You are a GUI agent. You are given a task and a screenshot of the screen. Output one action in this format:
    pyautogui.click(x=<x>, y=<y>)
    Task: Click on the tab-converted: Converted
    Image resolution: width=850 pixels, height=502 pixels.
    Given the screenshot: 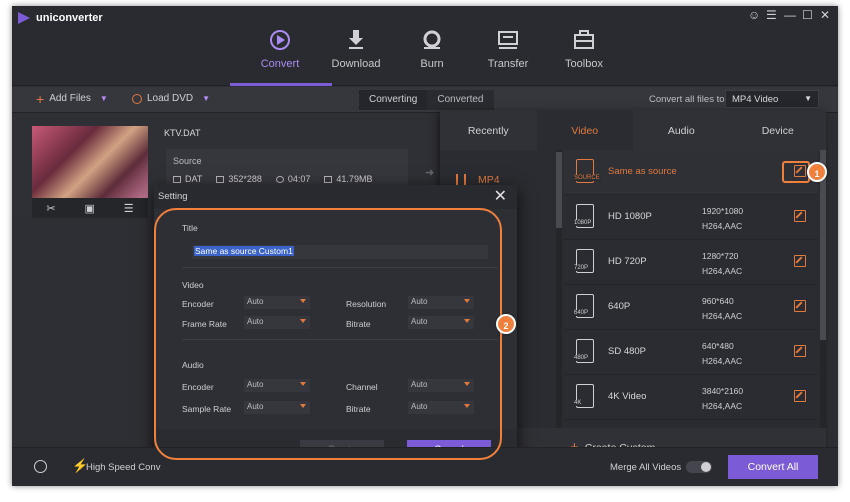 What is the action you would take?
    pyautogui.click(x=460, y=100)
    